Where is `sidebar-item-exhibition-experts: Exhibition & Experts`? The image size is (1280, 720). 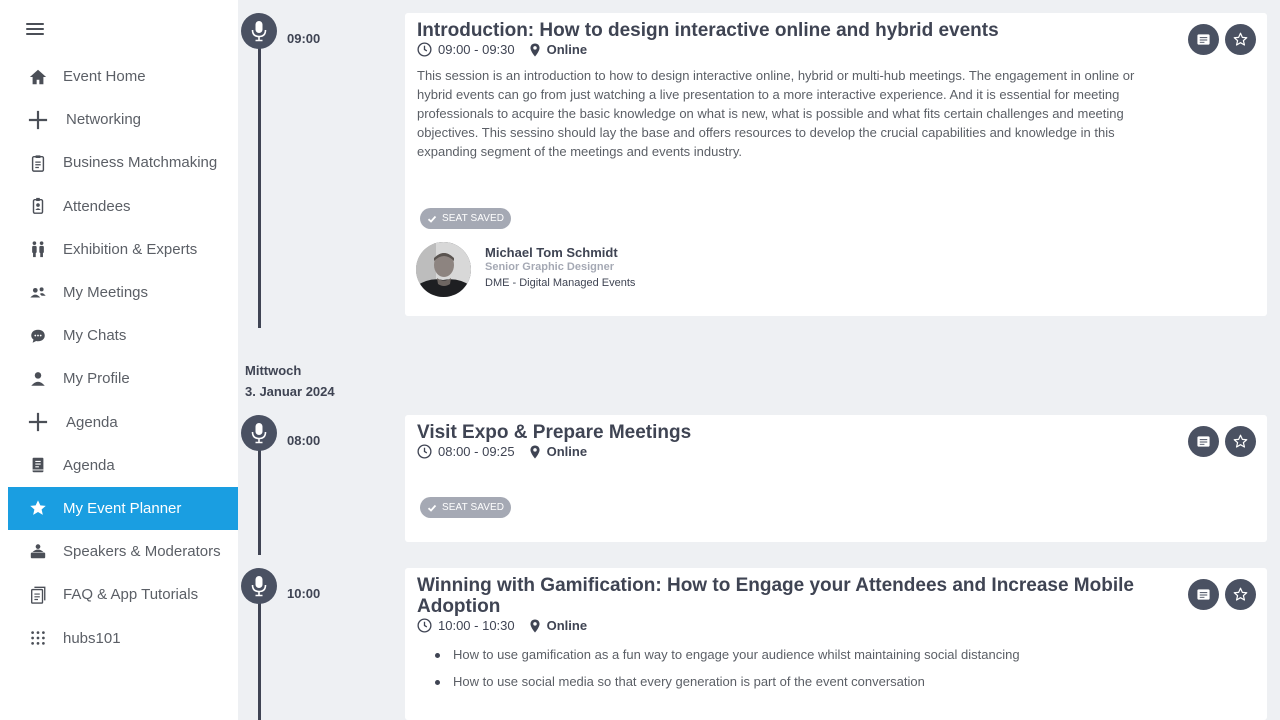
sidebar-item-exhibition-experts: Exhibition & Experts is located at coordinates (123, 249).